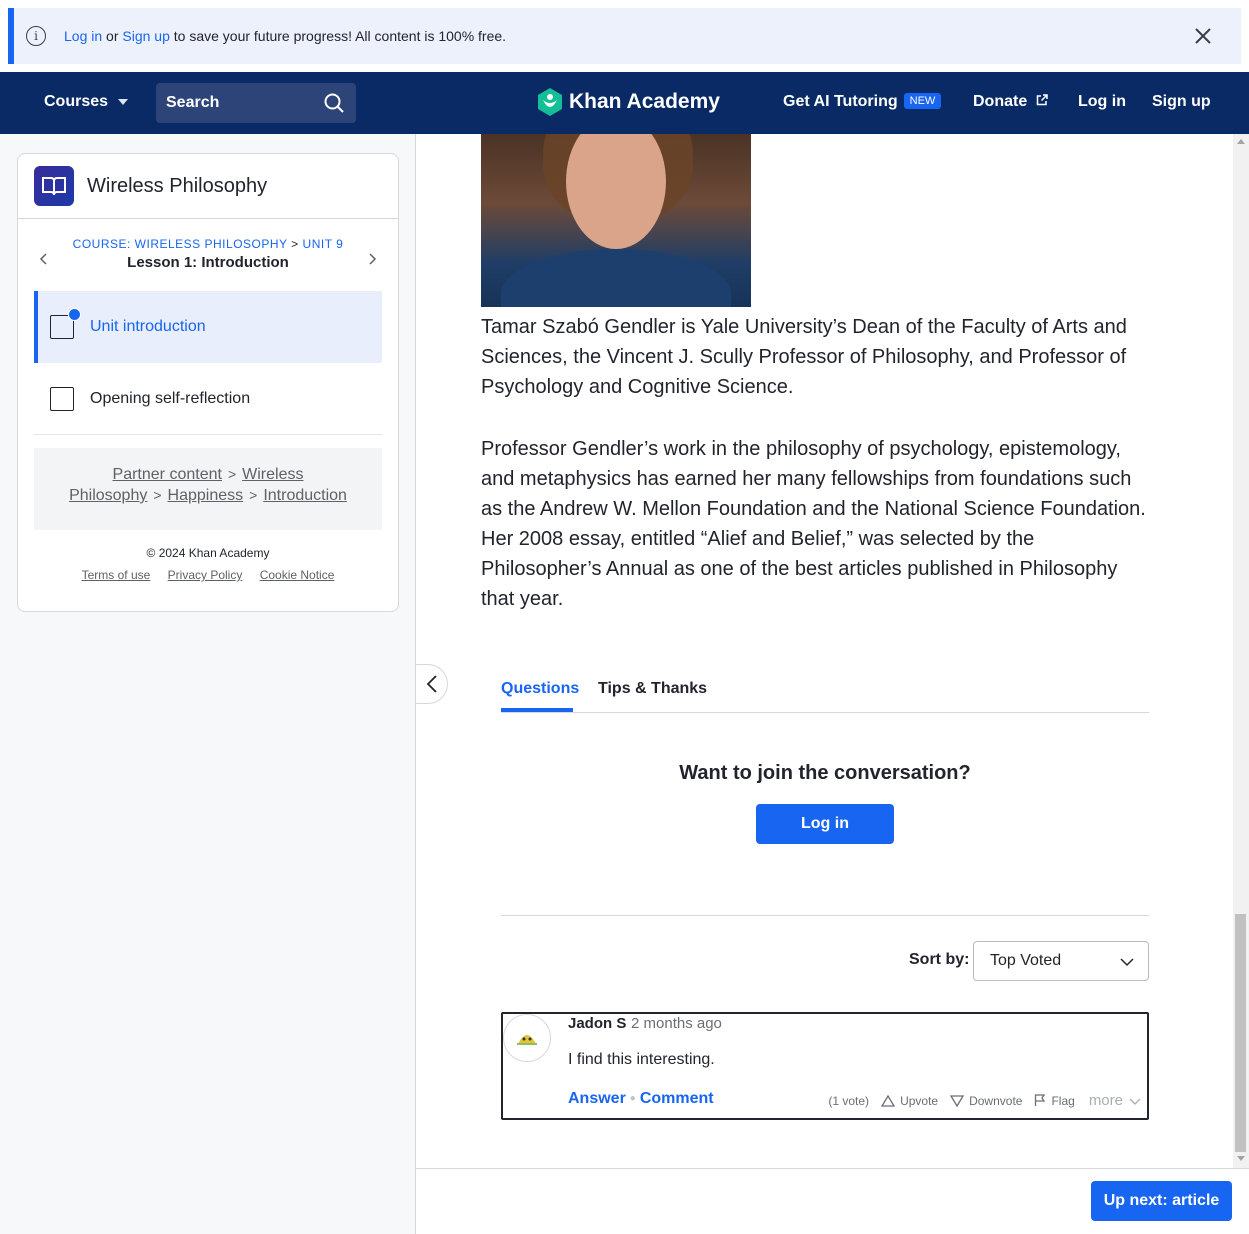 Image resolution: width=1249 pixels, height=1234 pixels. What do you see at coordinates (323, 244) in the screenshot?
I see `breadcrumb-unit: UNIT 9` at bounding box center [323, 244].